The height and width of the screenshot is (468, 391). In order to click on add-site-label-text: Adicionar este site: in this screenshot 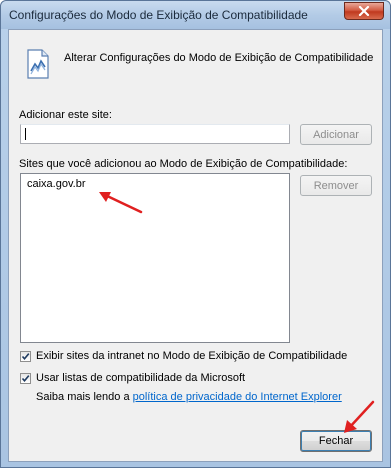, I will do `click(65, 115)`.